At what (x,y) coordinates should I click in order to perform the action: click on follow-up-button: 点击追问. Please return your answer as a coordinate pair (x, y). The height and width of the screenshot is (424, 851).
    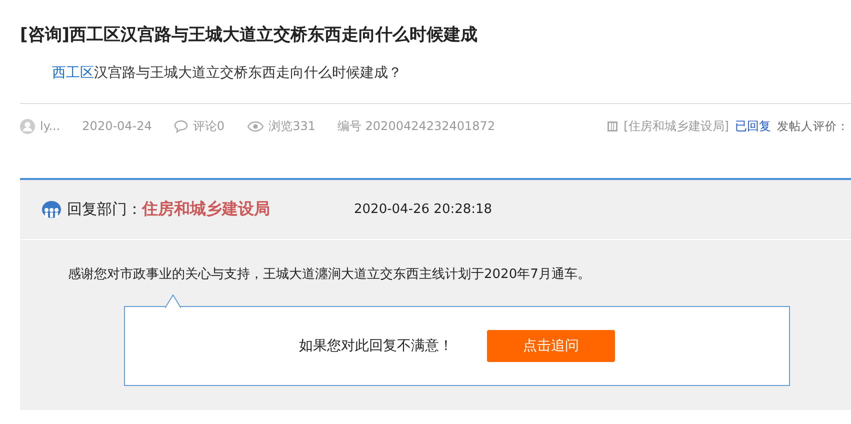
    Looking at the image, I should click on (551, 346).